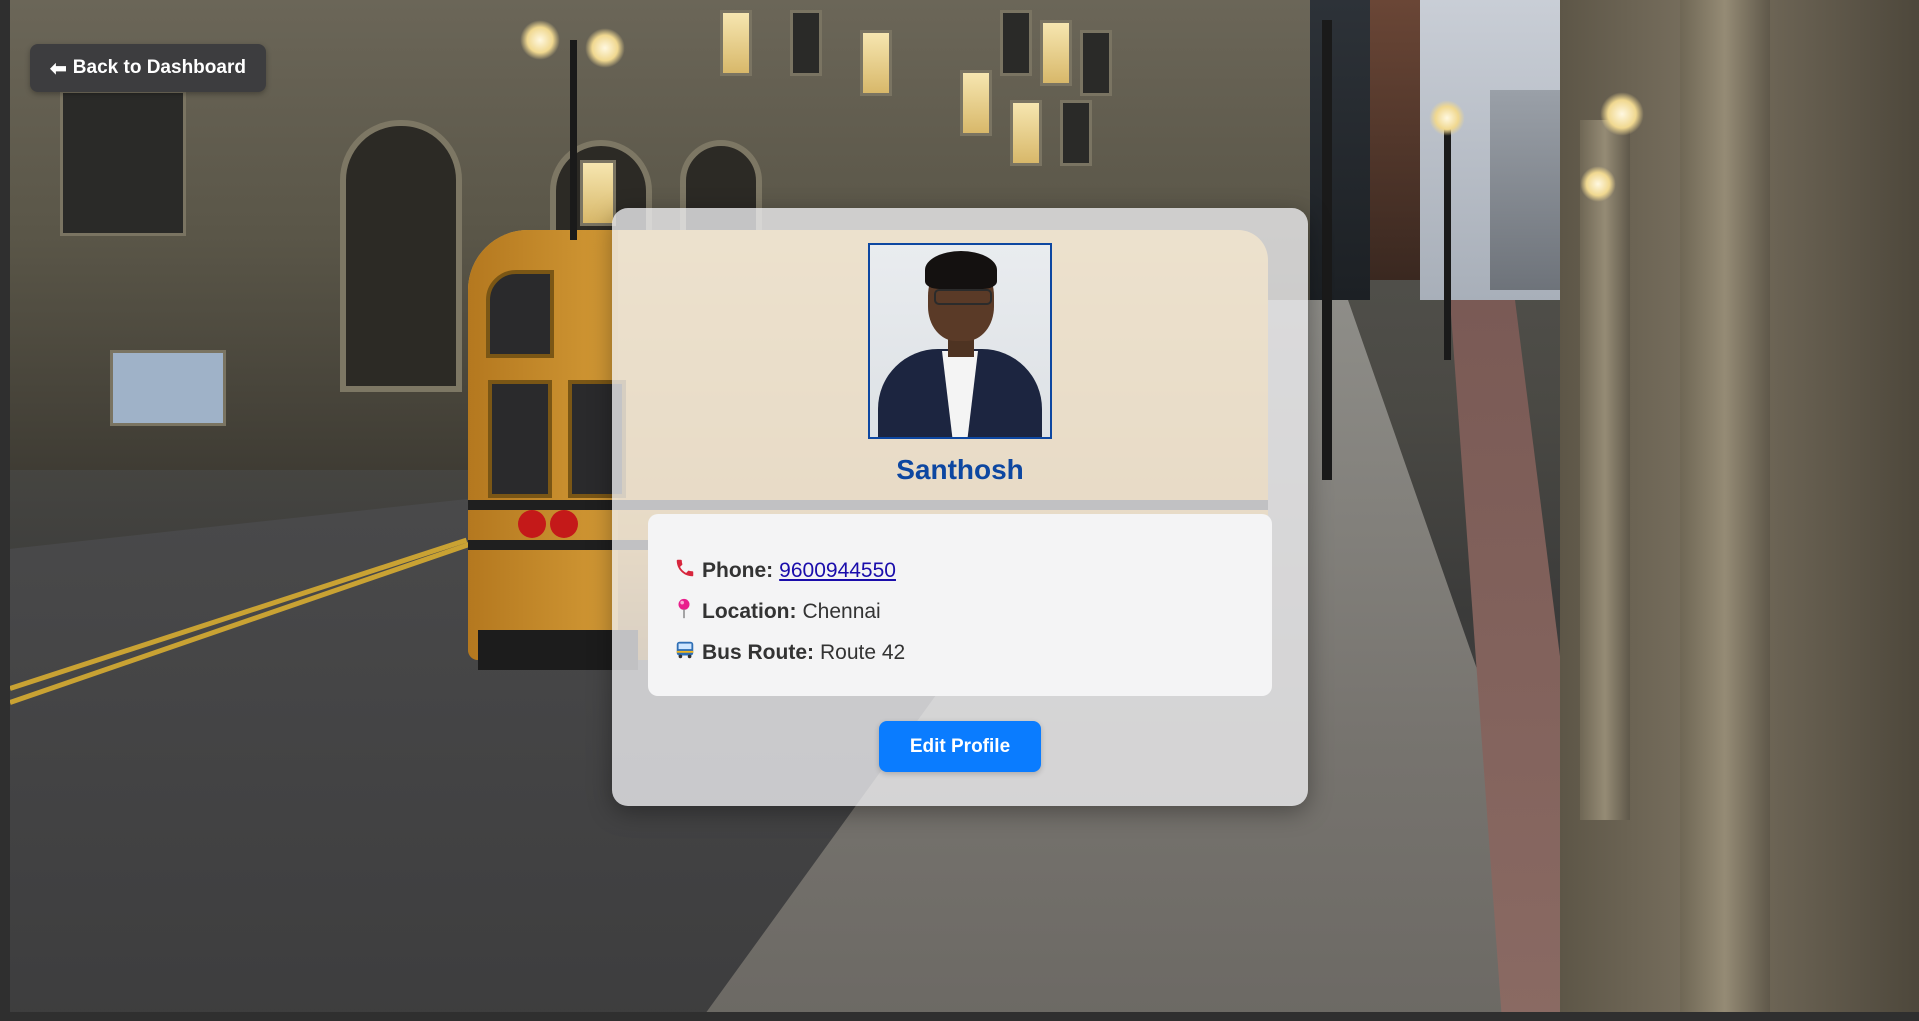  Describe the element at coordinates (960, 611) in the screenshot. I see `location-row: Location: Chennai` at that location.